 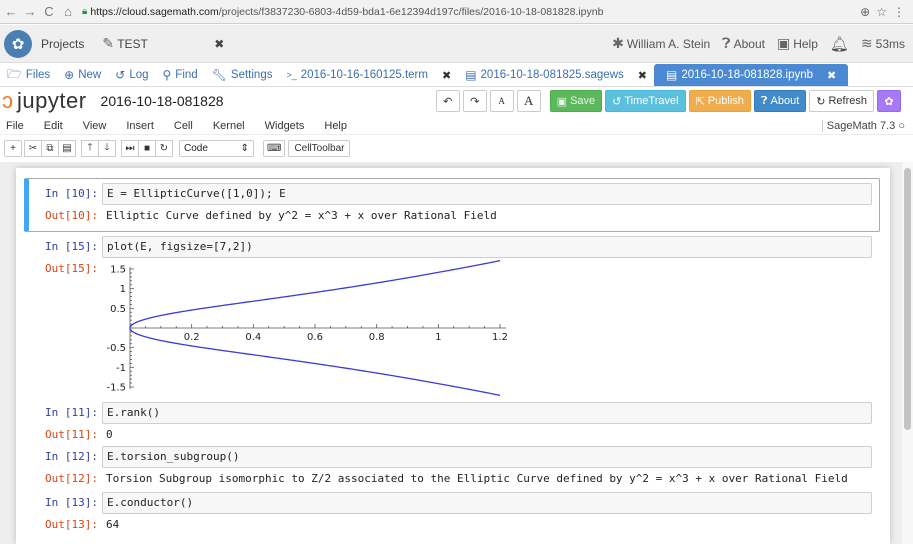 I want to click on file-tab-label: 2016-10-18-081825.sagews, so click(x=552, y=75).